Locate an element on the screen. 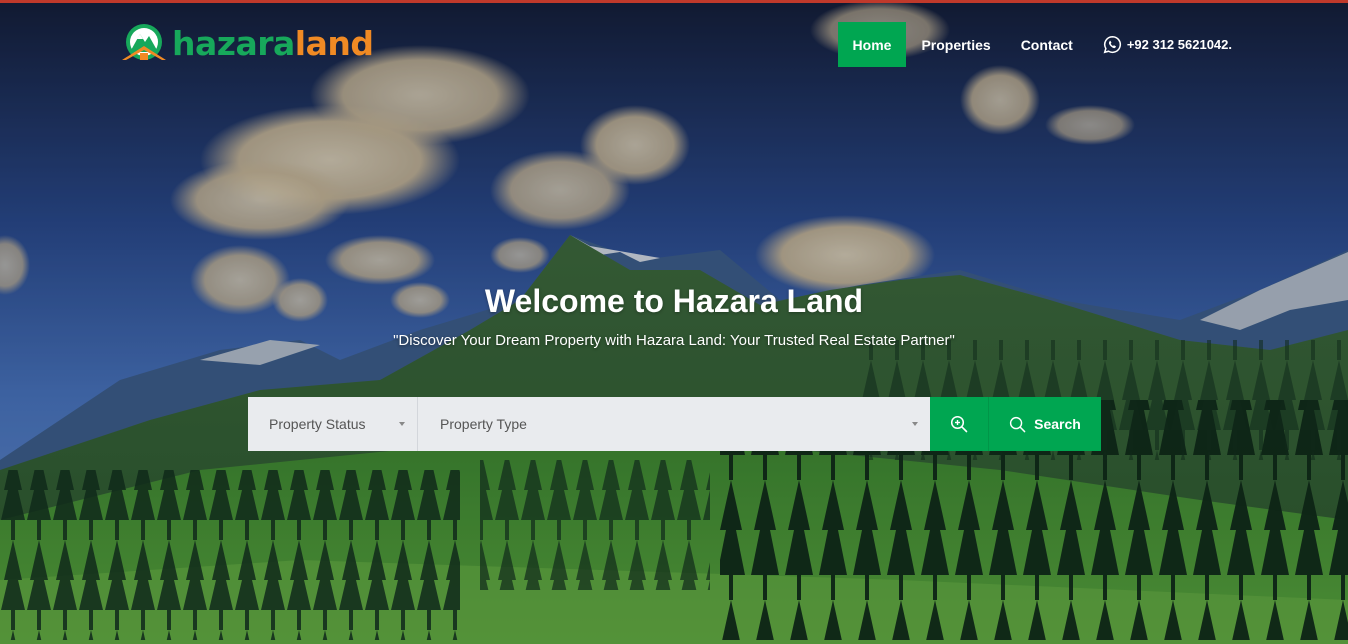  search-button: Search is located at coordinates (1045, 424).